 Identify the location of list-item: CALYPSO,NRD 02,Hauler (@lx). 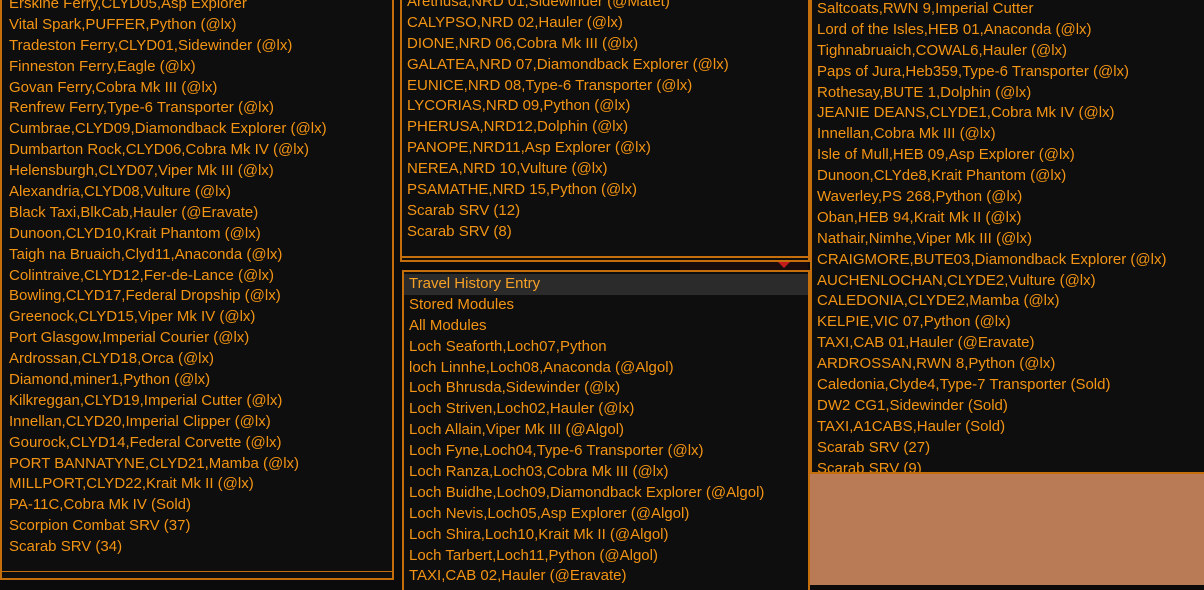
(605, 23).